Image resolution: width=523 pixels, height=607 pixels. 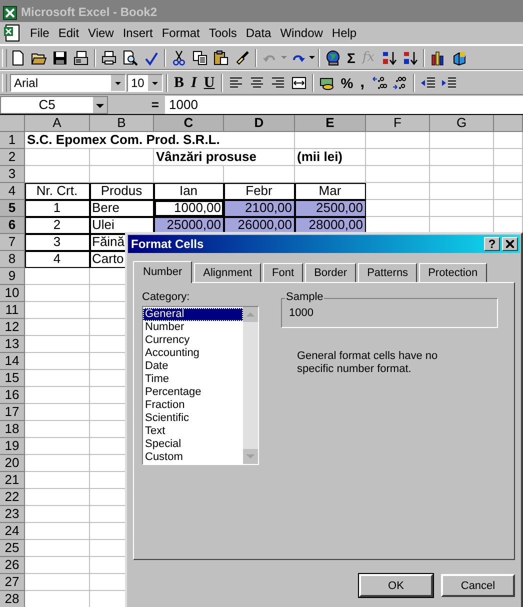 What do you see at coordinates (57, 123) in the screenshot?
I see `column-header: A` at bounding box center [57, 123].